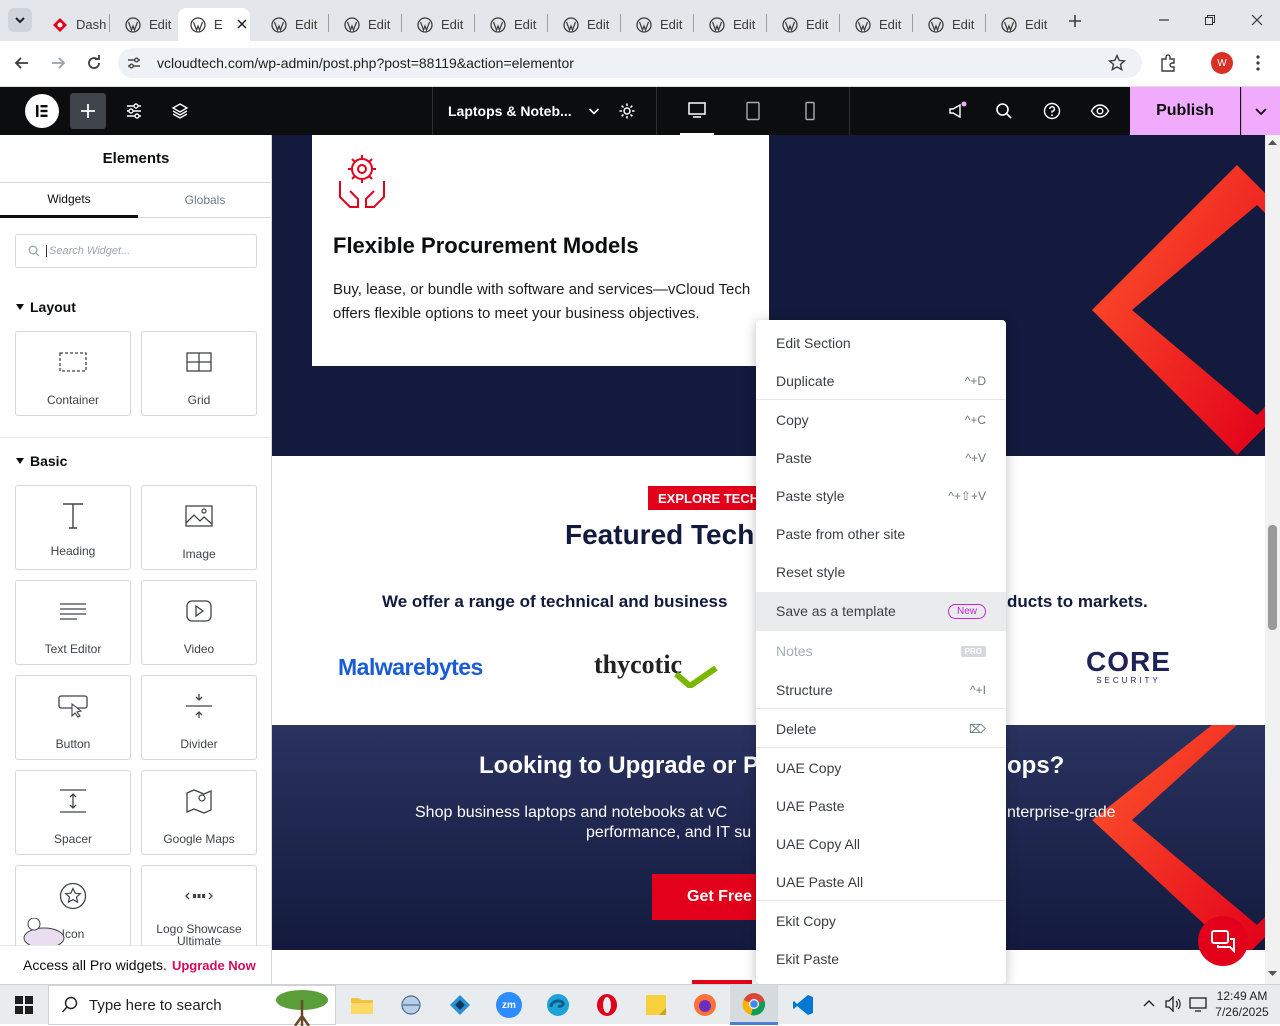 Image resolution: width=1280 pixels, height=1026 pixels. I want to click on menu-item-structure: Structure ^+I, so click(881, 690).